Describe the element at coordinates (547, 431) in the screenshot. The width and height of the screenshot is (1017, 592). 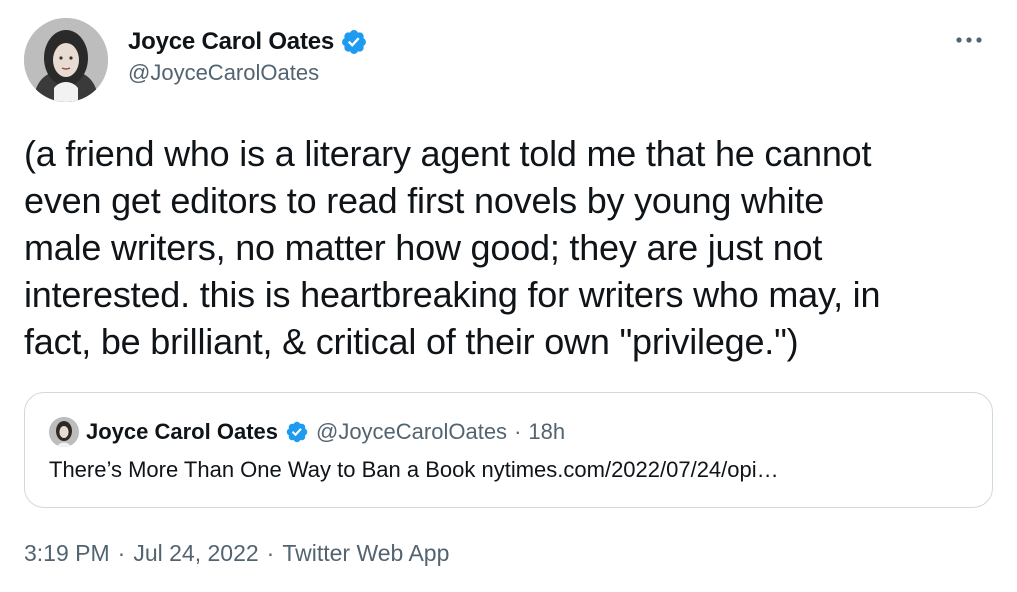
I see `quoted-tweet-time: 18h` at that location.